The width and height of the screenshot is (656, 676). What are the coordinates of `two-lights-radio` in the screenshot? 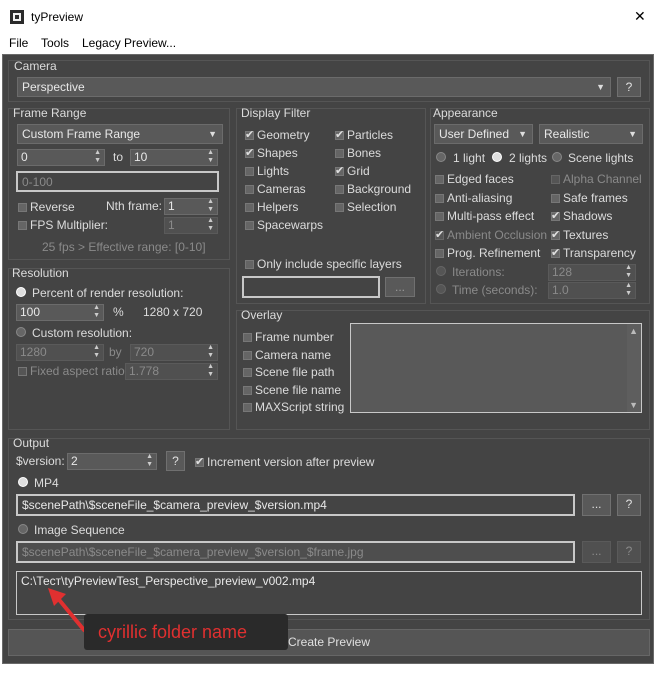 It's located at (497, 157).